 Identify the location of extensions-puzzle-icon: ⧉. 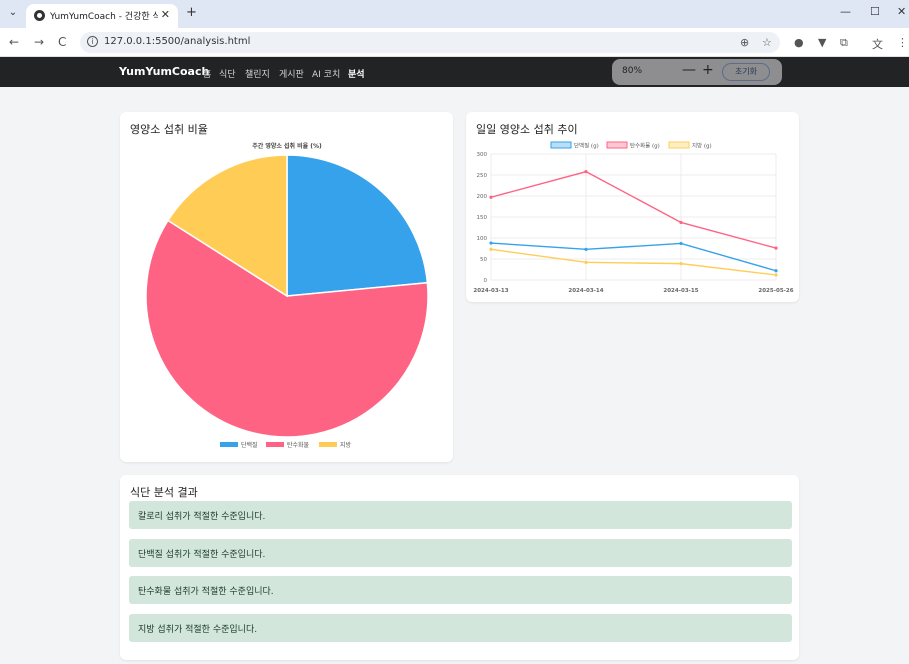
(844, 43).